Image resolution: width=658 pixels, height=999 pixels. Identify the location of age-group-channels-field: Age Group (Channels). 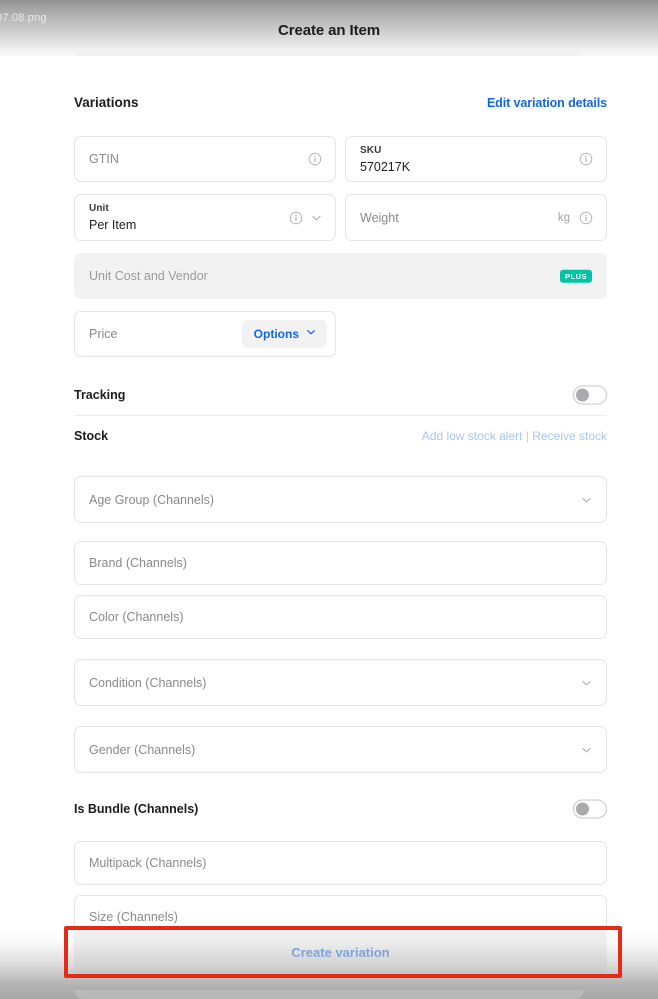
(340, 499).